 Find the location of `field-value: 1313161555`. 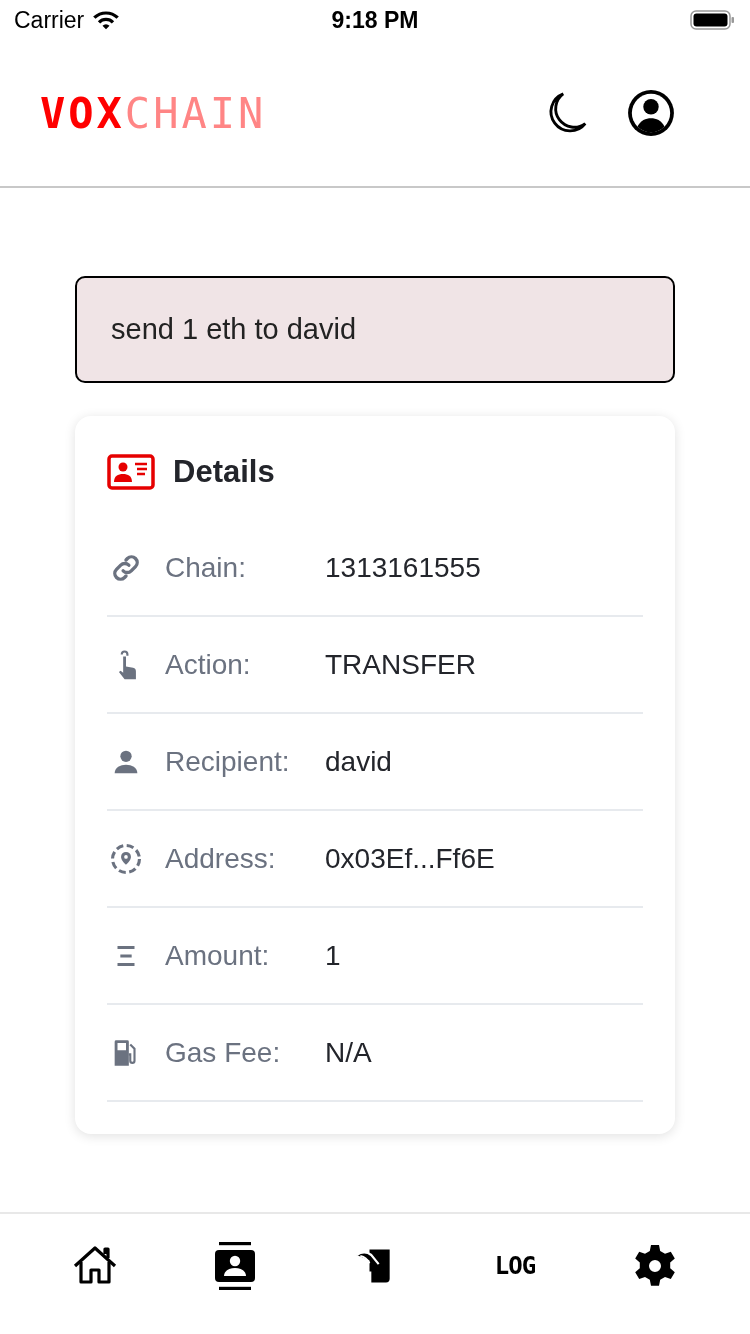

field-value: 1313161555 is located at coordinates (403, 567).